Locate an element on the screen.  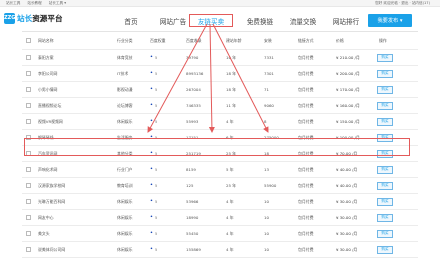
arrow-to-row-left is located at coordinates (177, 78).